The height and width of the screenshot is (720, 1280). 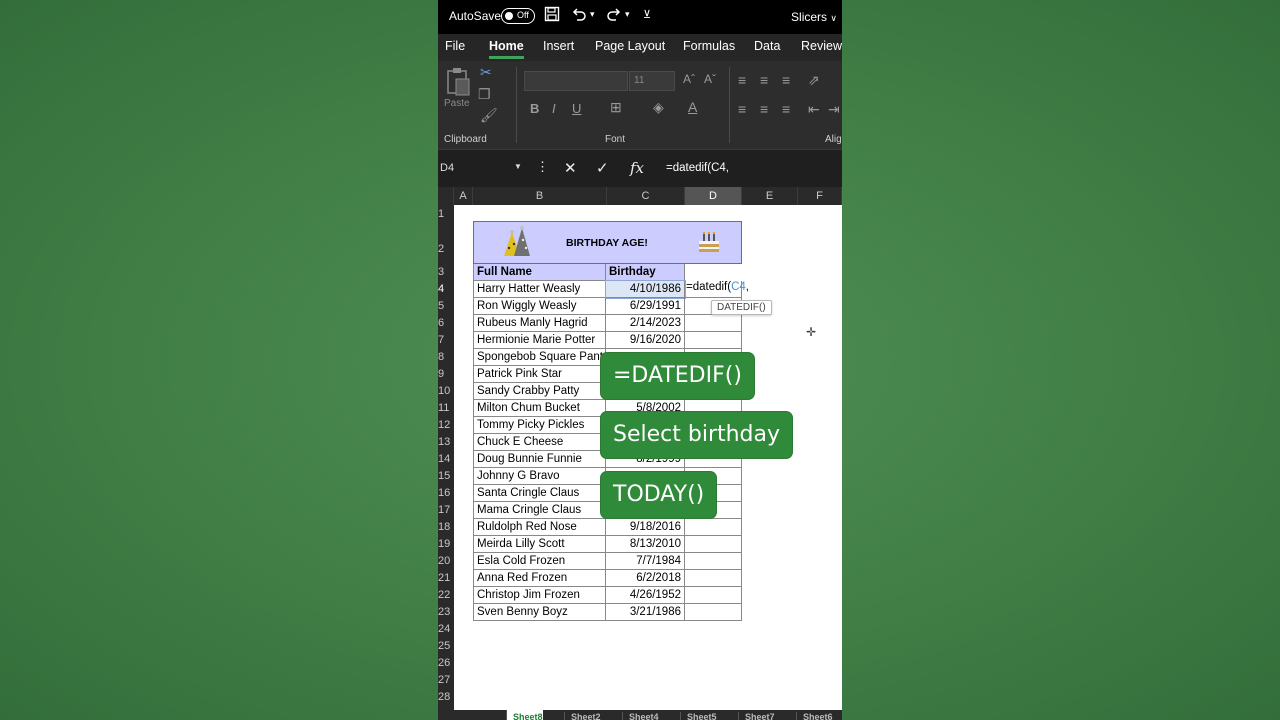 What do you see at coordinates (742, 109) in the screenshot?
I see `align-left-icon: ≡` at bounding box center [742, 109].